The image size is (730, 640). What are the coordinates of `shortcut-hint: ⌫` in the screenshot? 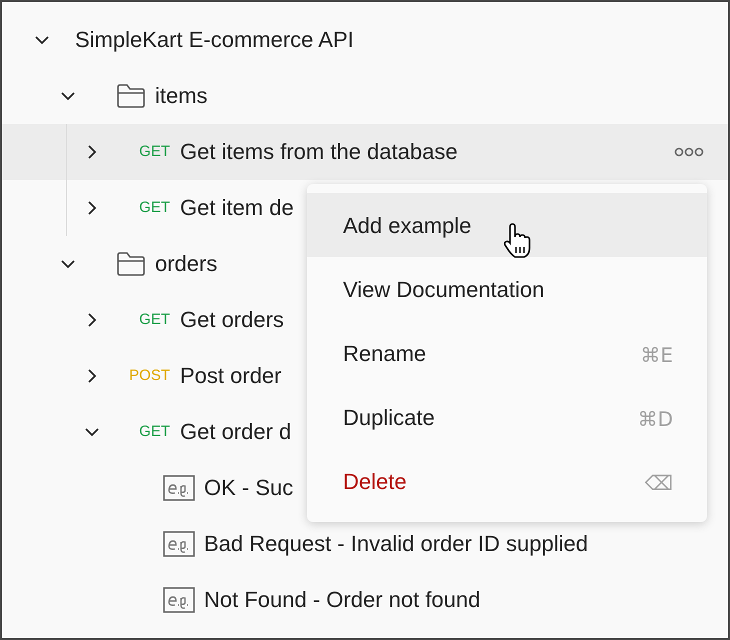 It's located at (658, 483).